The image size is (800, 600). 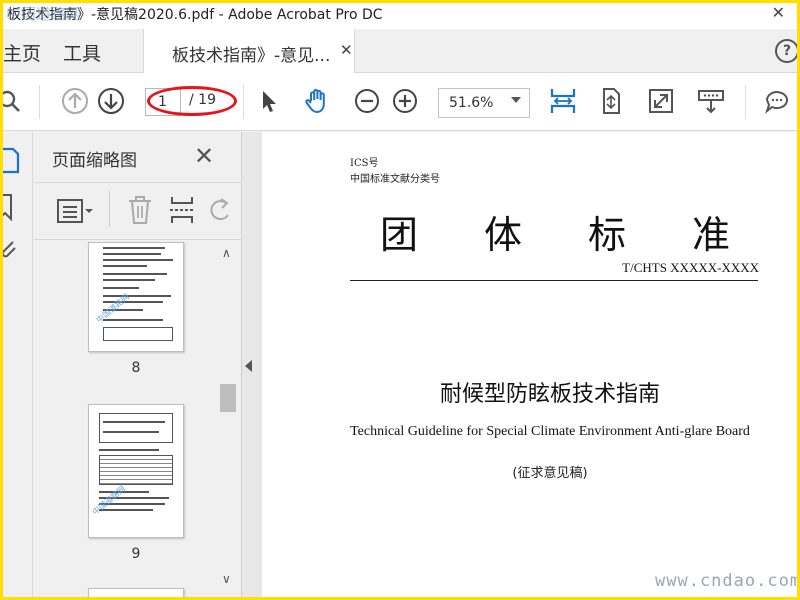 What do you see at coordinates (690, 267) in the screenshot?
I see `standard-number: T/CHTS XXXXX-XXXX` at bounding box center [690, 267].